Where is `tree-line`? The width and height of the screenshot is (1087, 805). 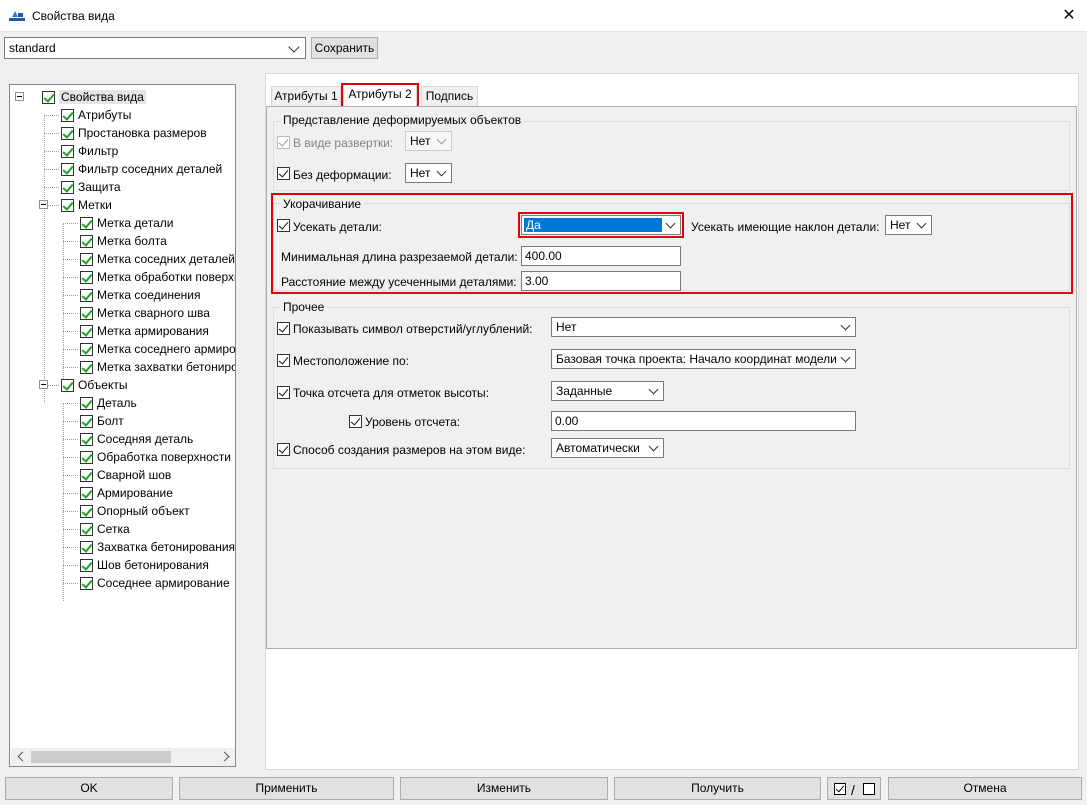
tree-line is located at coordinates (70, 313).